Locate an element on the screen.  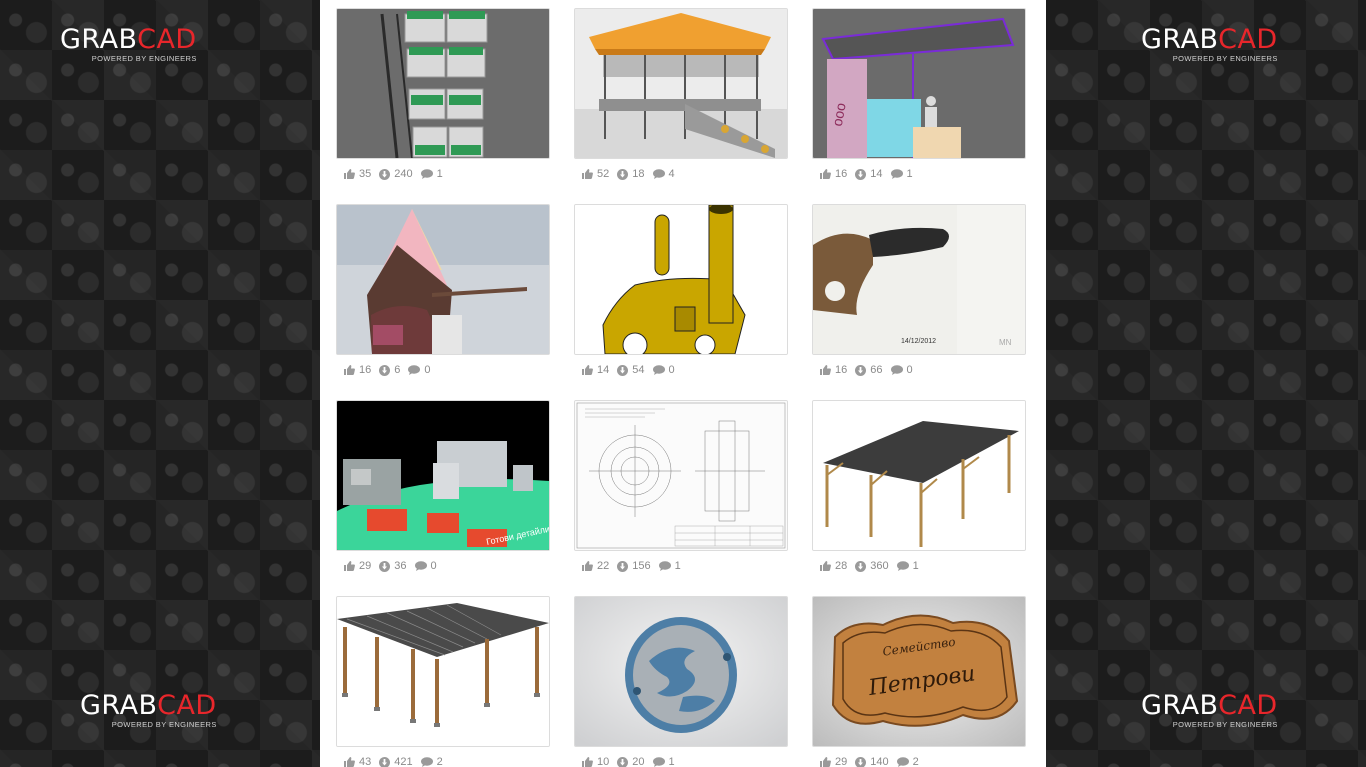
likes-stat: 52 is located at coordinates (595, 174).